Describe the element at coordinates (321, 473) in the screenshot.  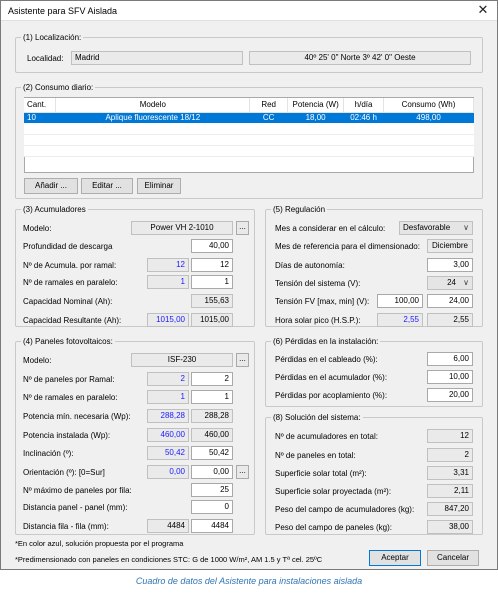
I see `superficie-total-label: Superficie solar total (m²):` at that location.